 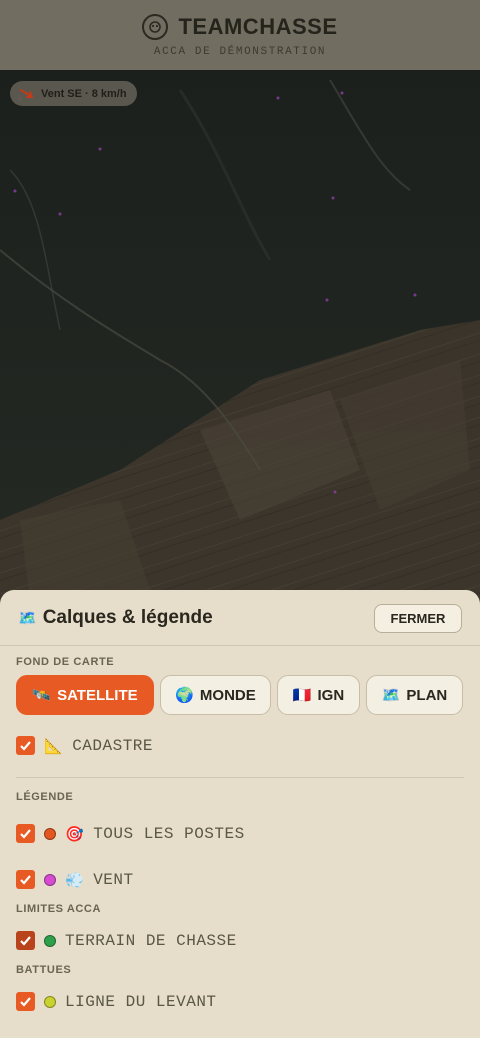 I want to click on legend-item-vent: 💨 VENT, so click(x=75, y=879).